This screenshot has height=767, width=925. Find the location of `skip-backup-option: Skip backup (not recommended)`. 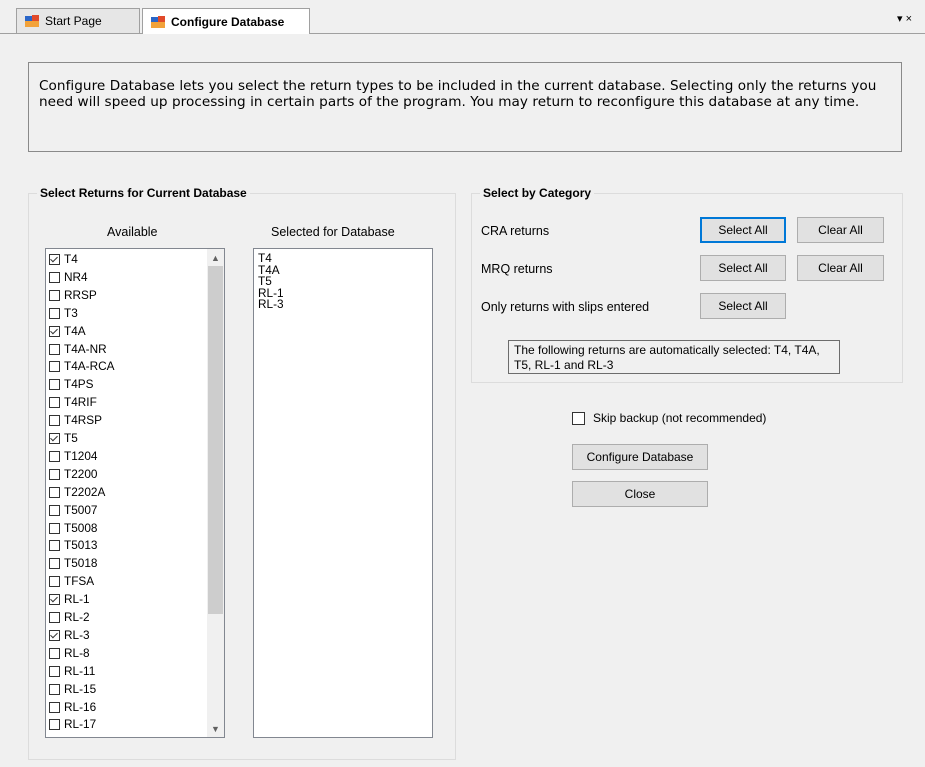

skip-backup-option: Skip backup (not recommended) is located at coordinates (669, 418).